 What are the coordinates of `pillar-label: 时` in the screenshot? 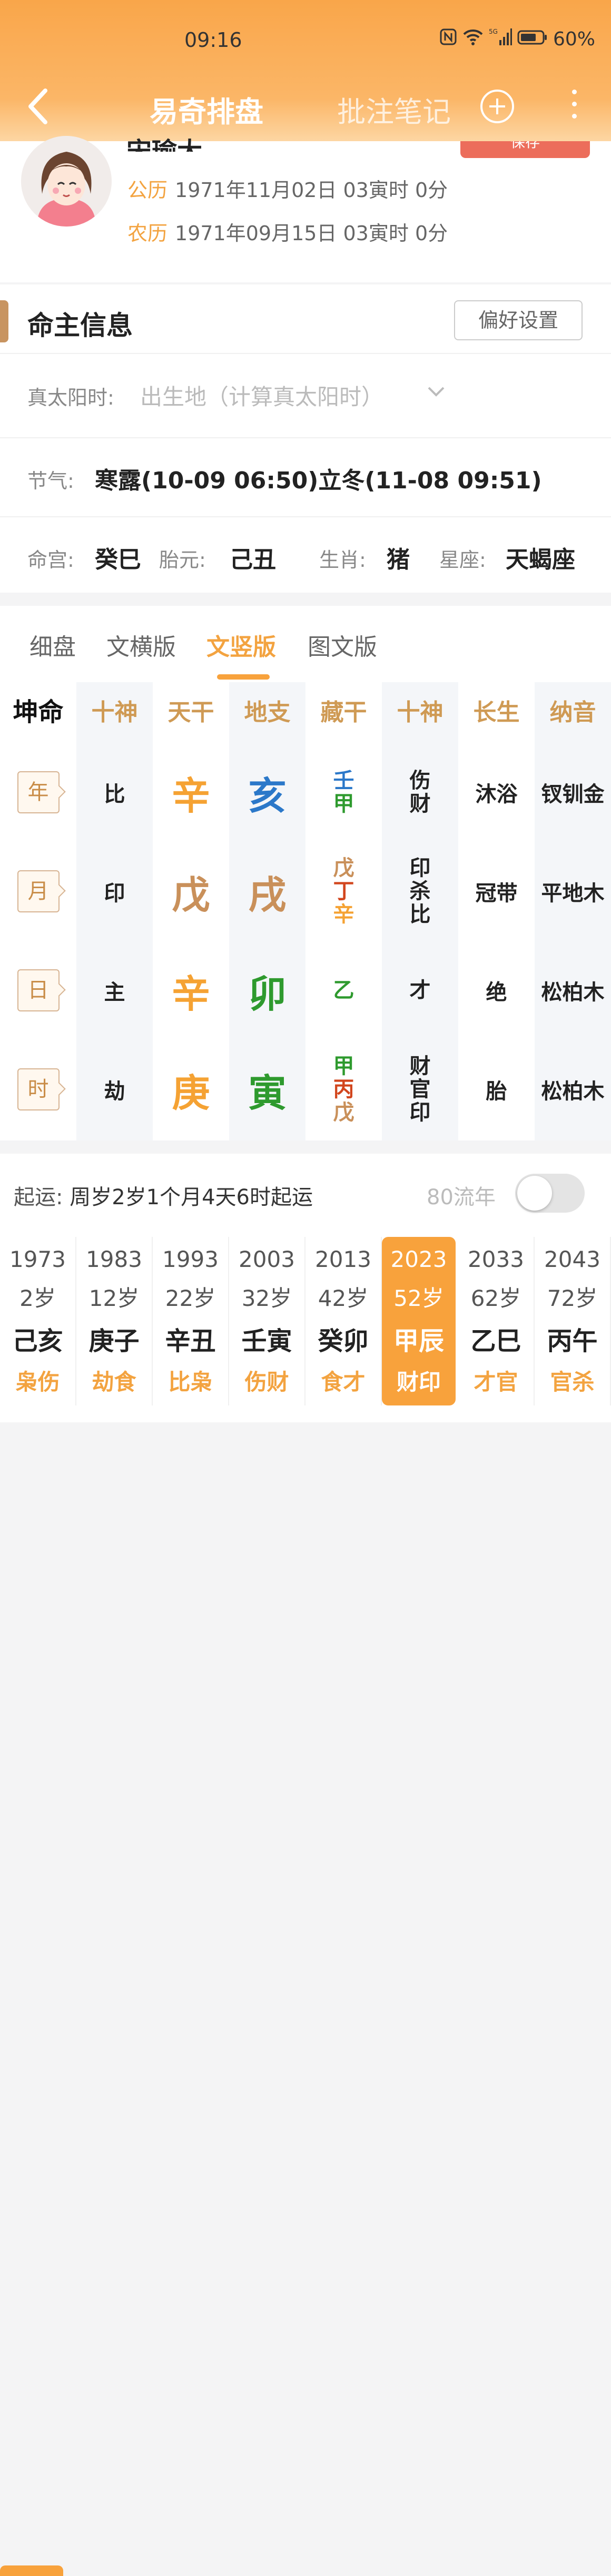 It's located at (38, 1089).